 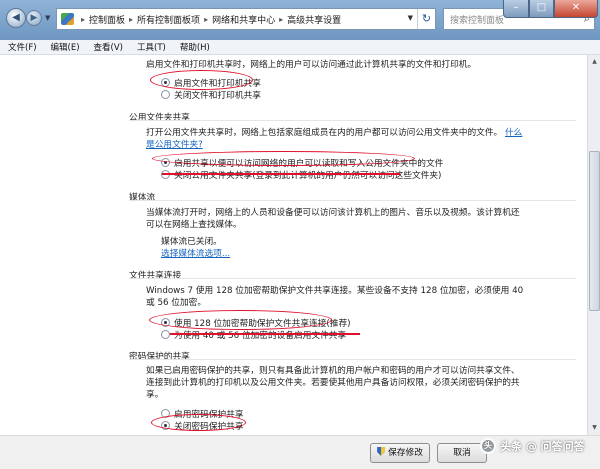 I want to click on address-dropdown-icon: ▼, so click(x=410, y=18).